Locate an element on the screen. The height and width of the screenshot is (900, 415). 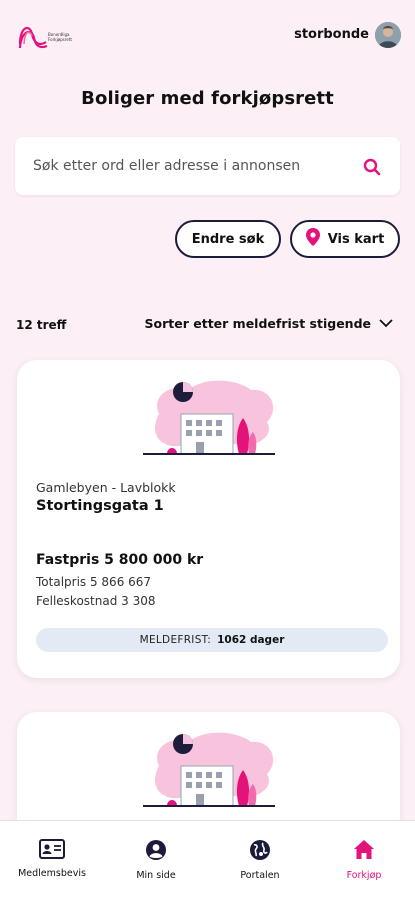
tab-label: Min side is located at coordinates (156, 875).